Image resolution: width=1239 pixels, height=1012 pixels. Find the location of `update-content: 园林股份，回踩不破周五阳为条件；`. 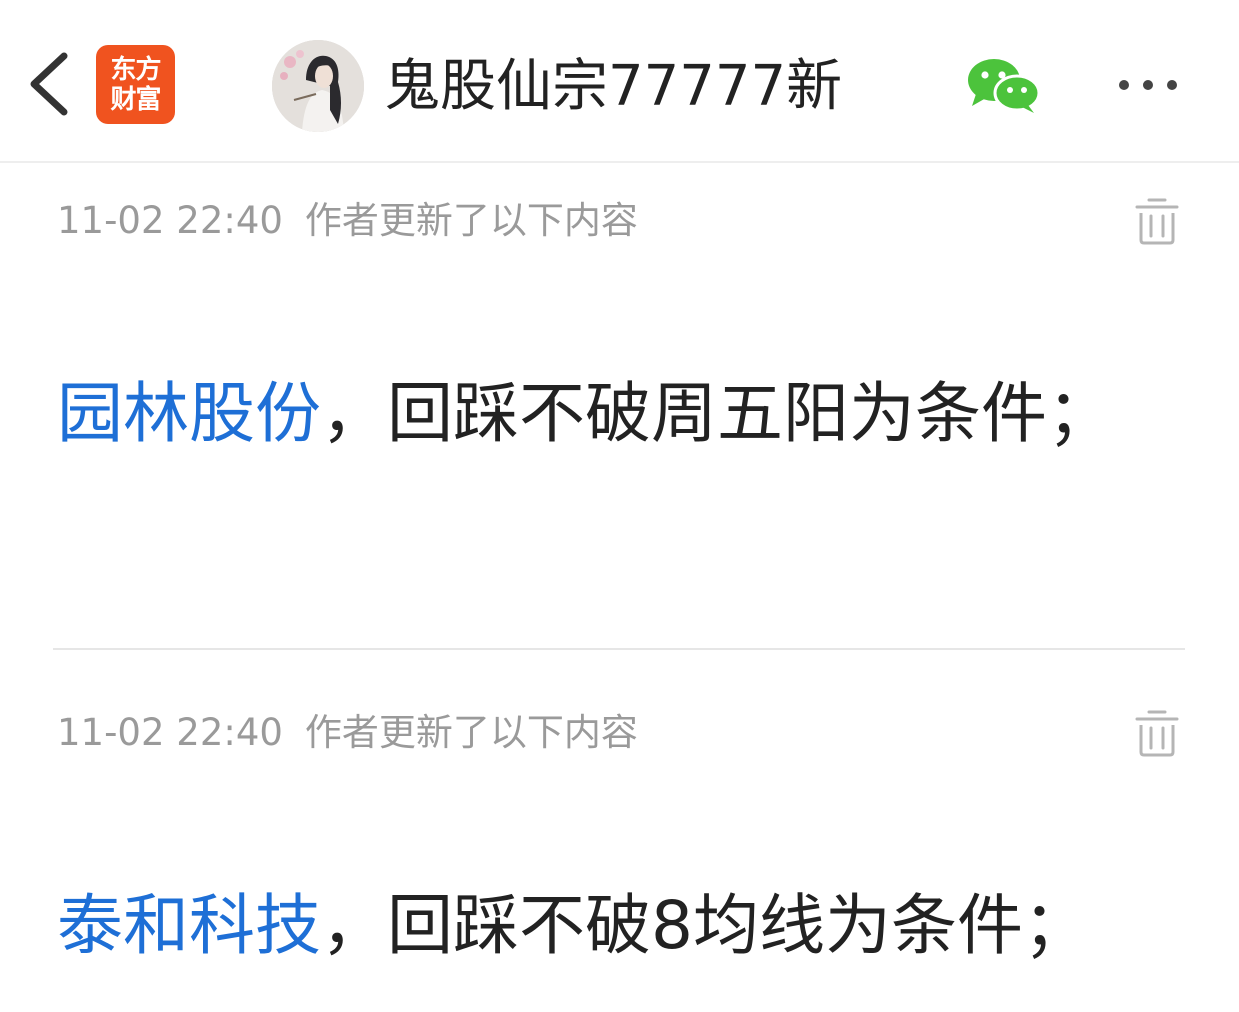

update-content: 园林股份，回踩不破周五阳为条件； is located at coordinates (612, 414).